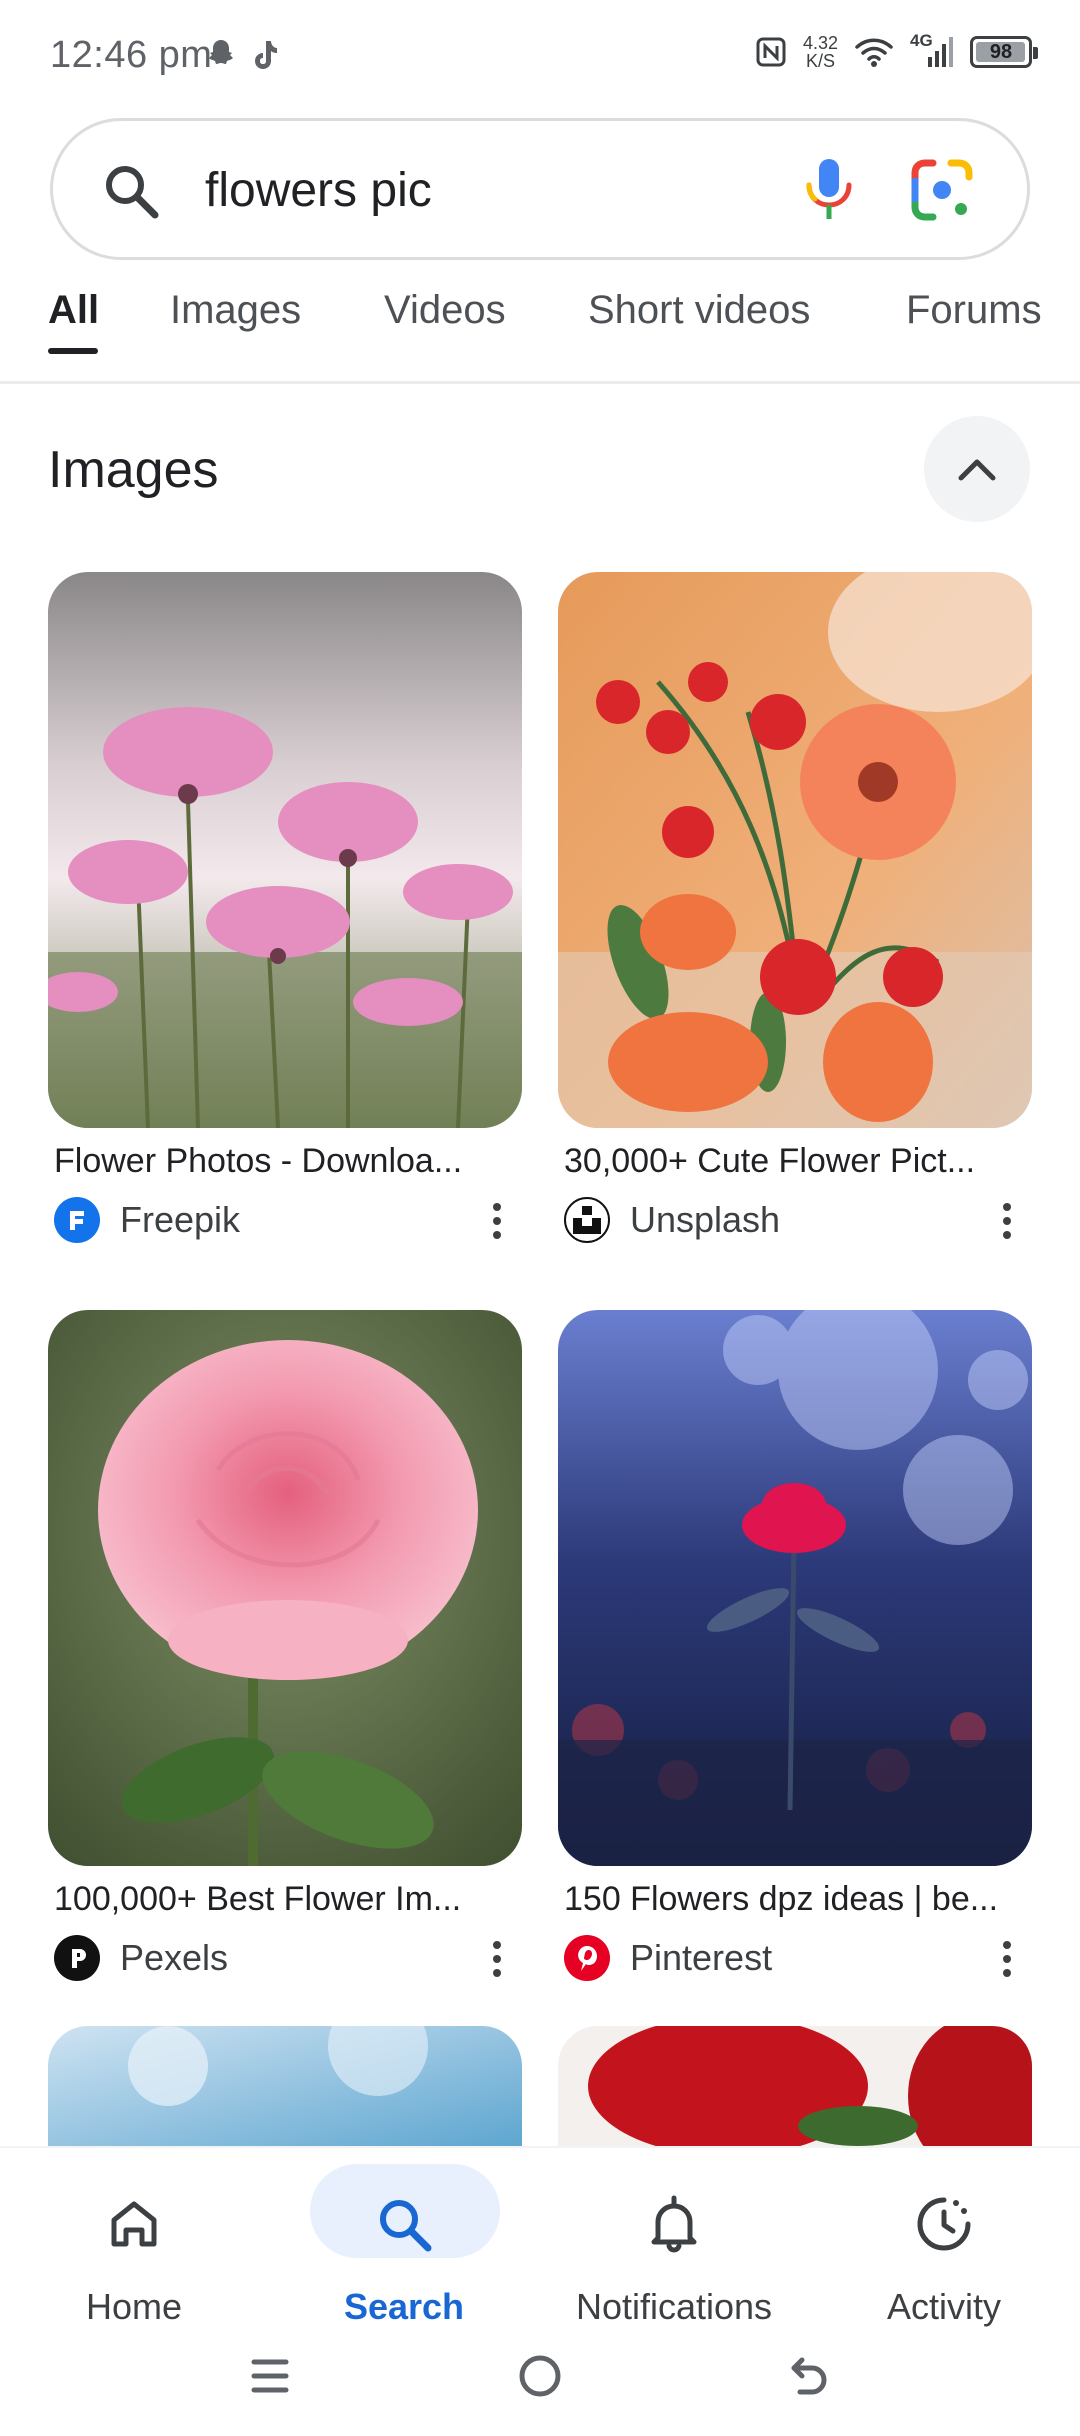 The width and height of the screenshot is (1080, 2436). What do you see at coordinates (795, 1220) in the screenshot?
I see `result-source: Unsplash` at bounding box center [795, 1220].